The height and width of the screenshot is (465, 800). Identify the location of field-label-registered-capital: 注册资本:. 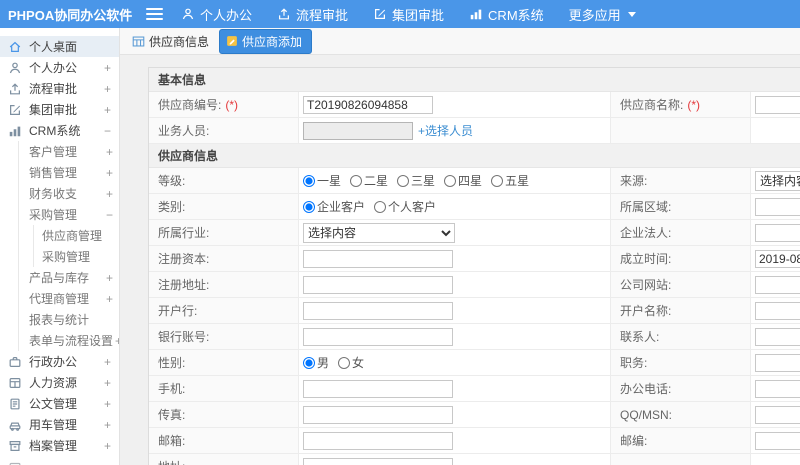
(224, 258).